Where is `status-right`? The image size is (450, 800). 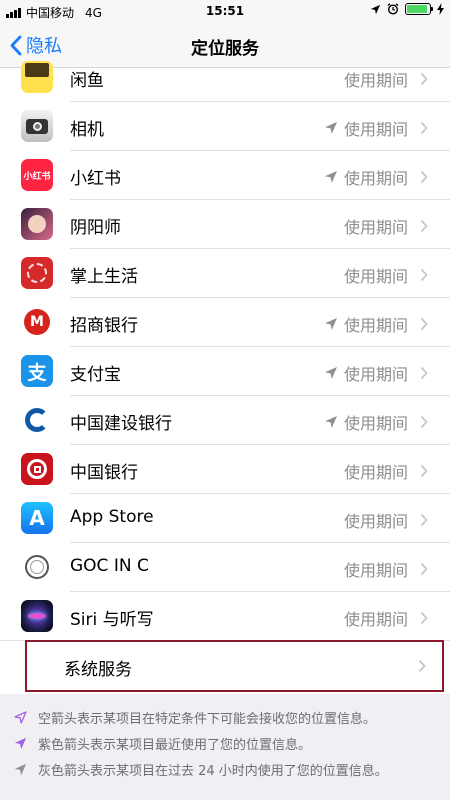 status-right is located at coordinates (407, 9).